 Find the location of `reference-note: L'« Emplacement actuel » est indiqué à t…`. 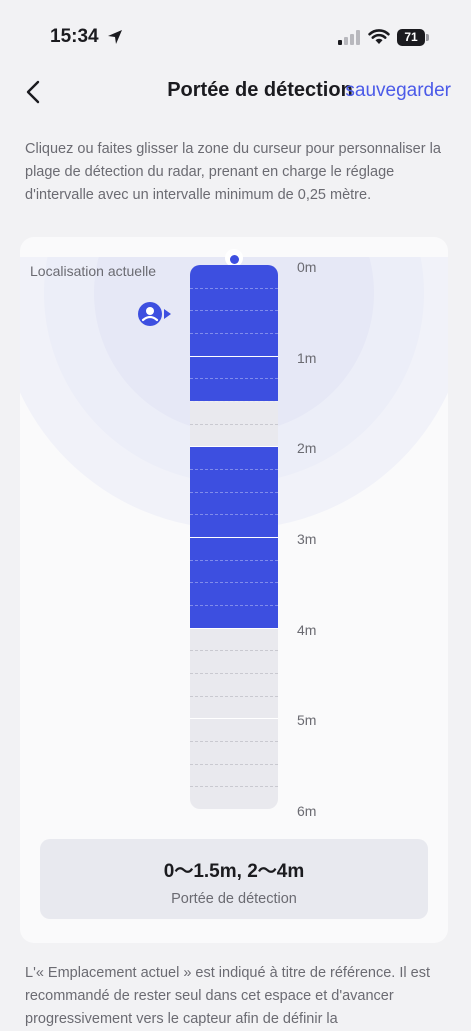

reference-note: L'« Emplacement actuel » est indiqué à t… is located at coordinates (227, 996).